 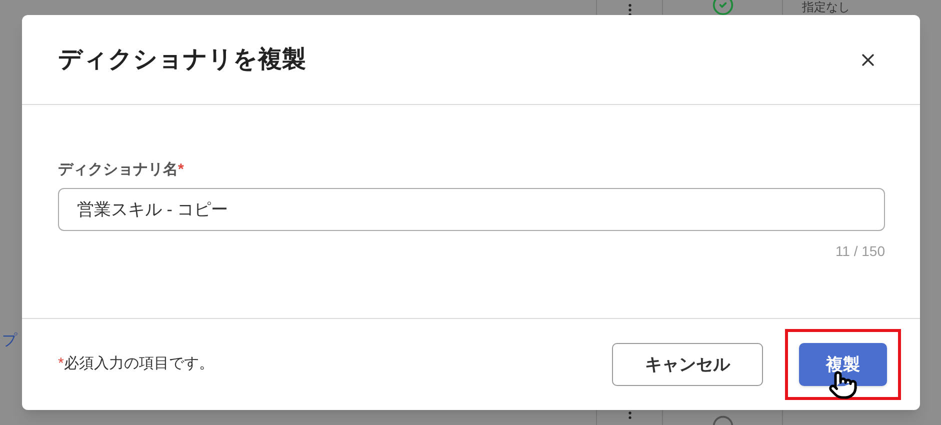 What do you see at coordinates (687, 364) in the screenshot?
I see `cancel-button: キャンセル` at bounding box center [687, 364].